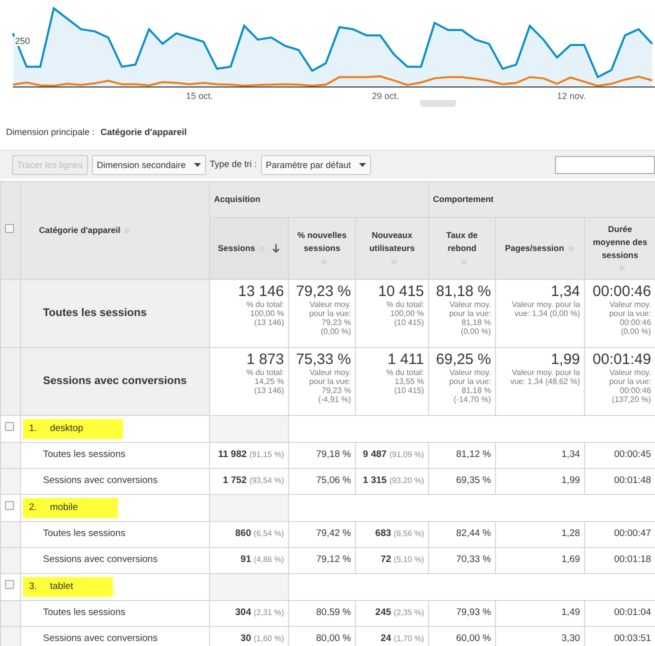 This screenshot has height=646, width=655. I want to click on metric-value: 13 146, so click(260, 291).